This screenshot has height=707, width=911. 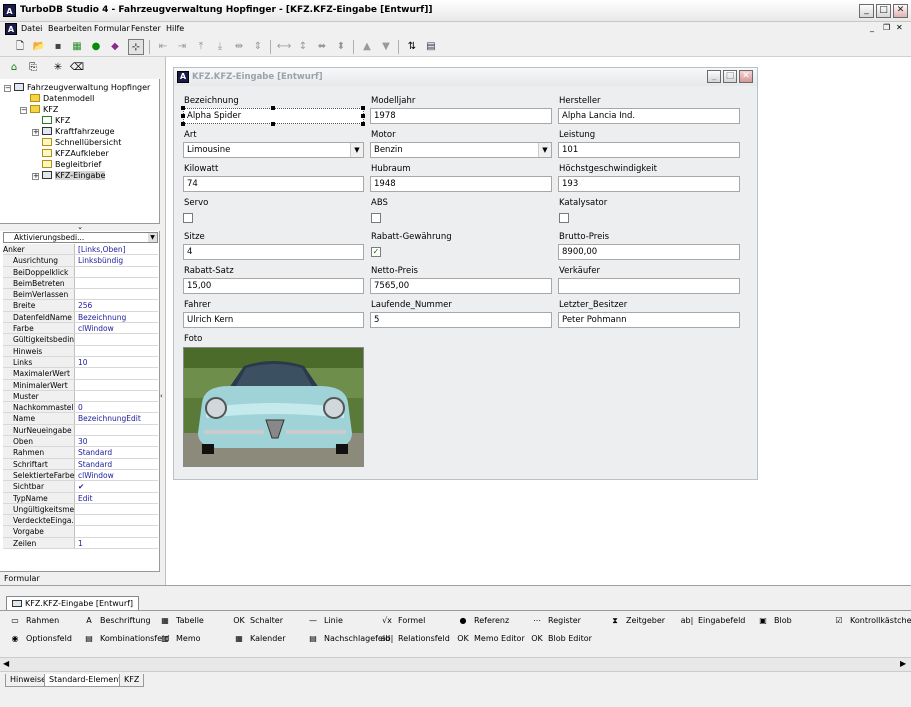 What do you see at coordinates (220, 47) in the screenshot?
I see `align-bottom-icon: ⤓` at bounding box center [220, 47].